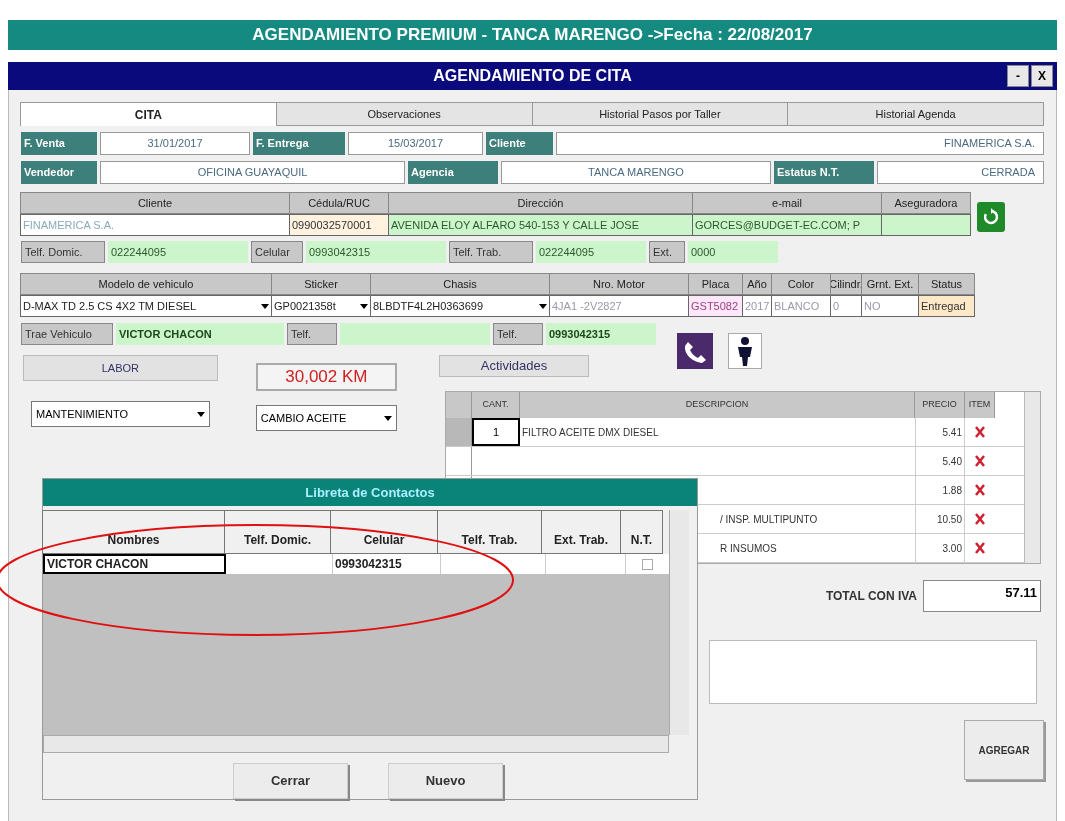  I want to click on field-value: CERRADA, so click(960, 172).